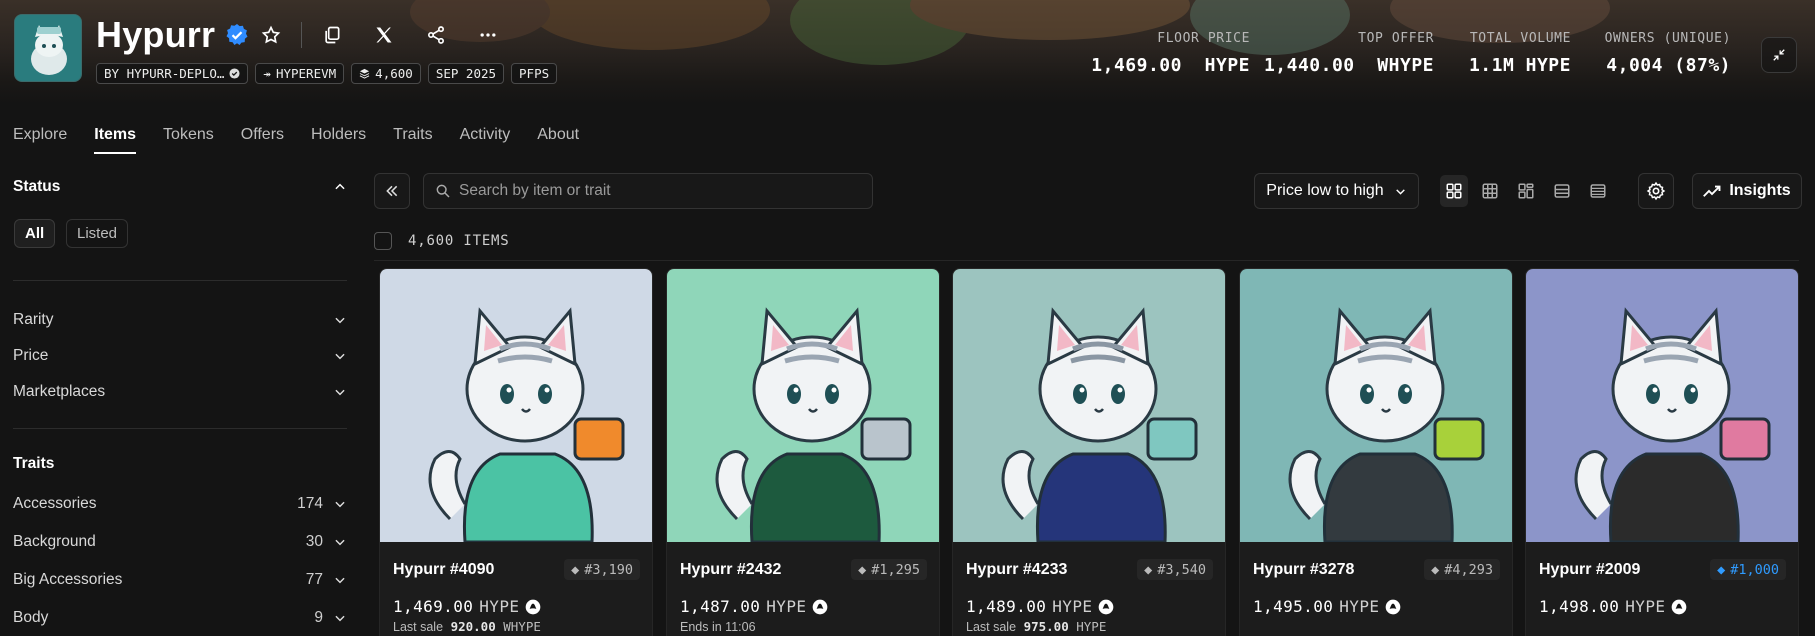 Image resolution: width=1815 pixels, height=636 pixels. What do you see at coordinates (188, 140) in the screenshot?
I see `tab-tokens: Tokens` at bounding box center [188, 140].